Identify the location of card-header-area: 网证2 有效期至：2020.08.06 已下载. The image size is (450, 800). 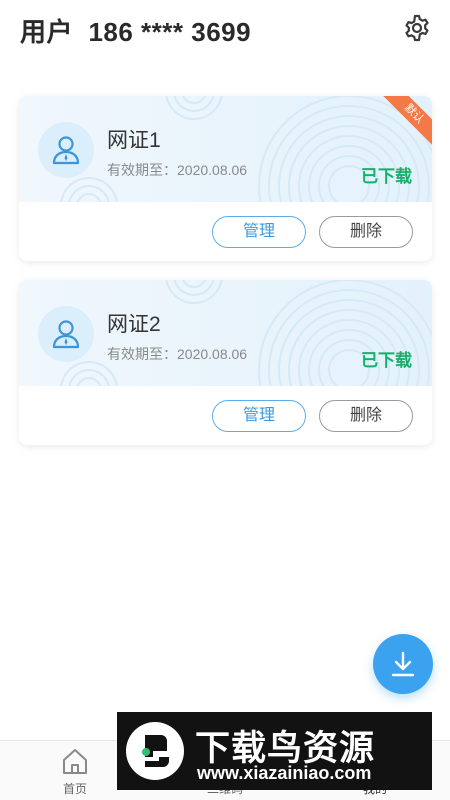
(225, 333).